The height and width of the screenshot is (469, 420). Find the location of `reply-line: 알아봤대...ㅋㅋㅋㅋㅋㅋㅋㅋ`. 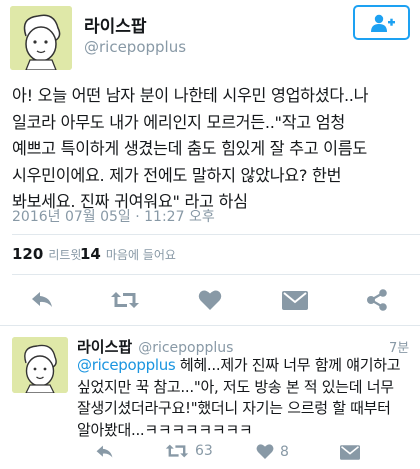

reply-line: 알아봤대...ㅋㅋㅋㅋㅋㅋㅋㅋ is located at coordinates (165, 429).